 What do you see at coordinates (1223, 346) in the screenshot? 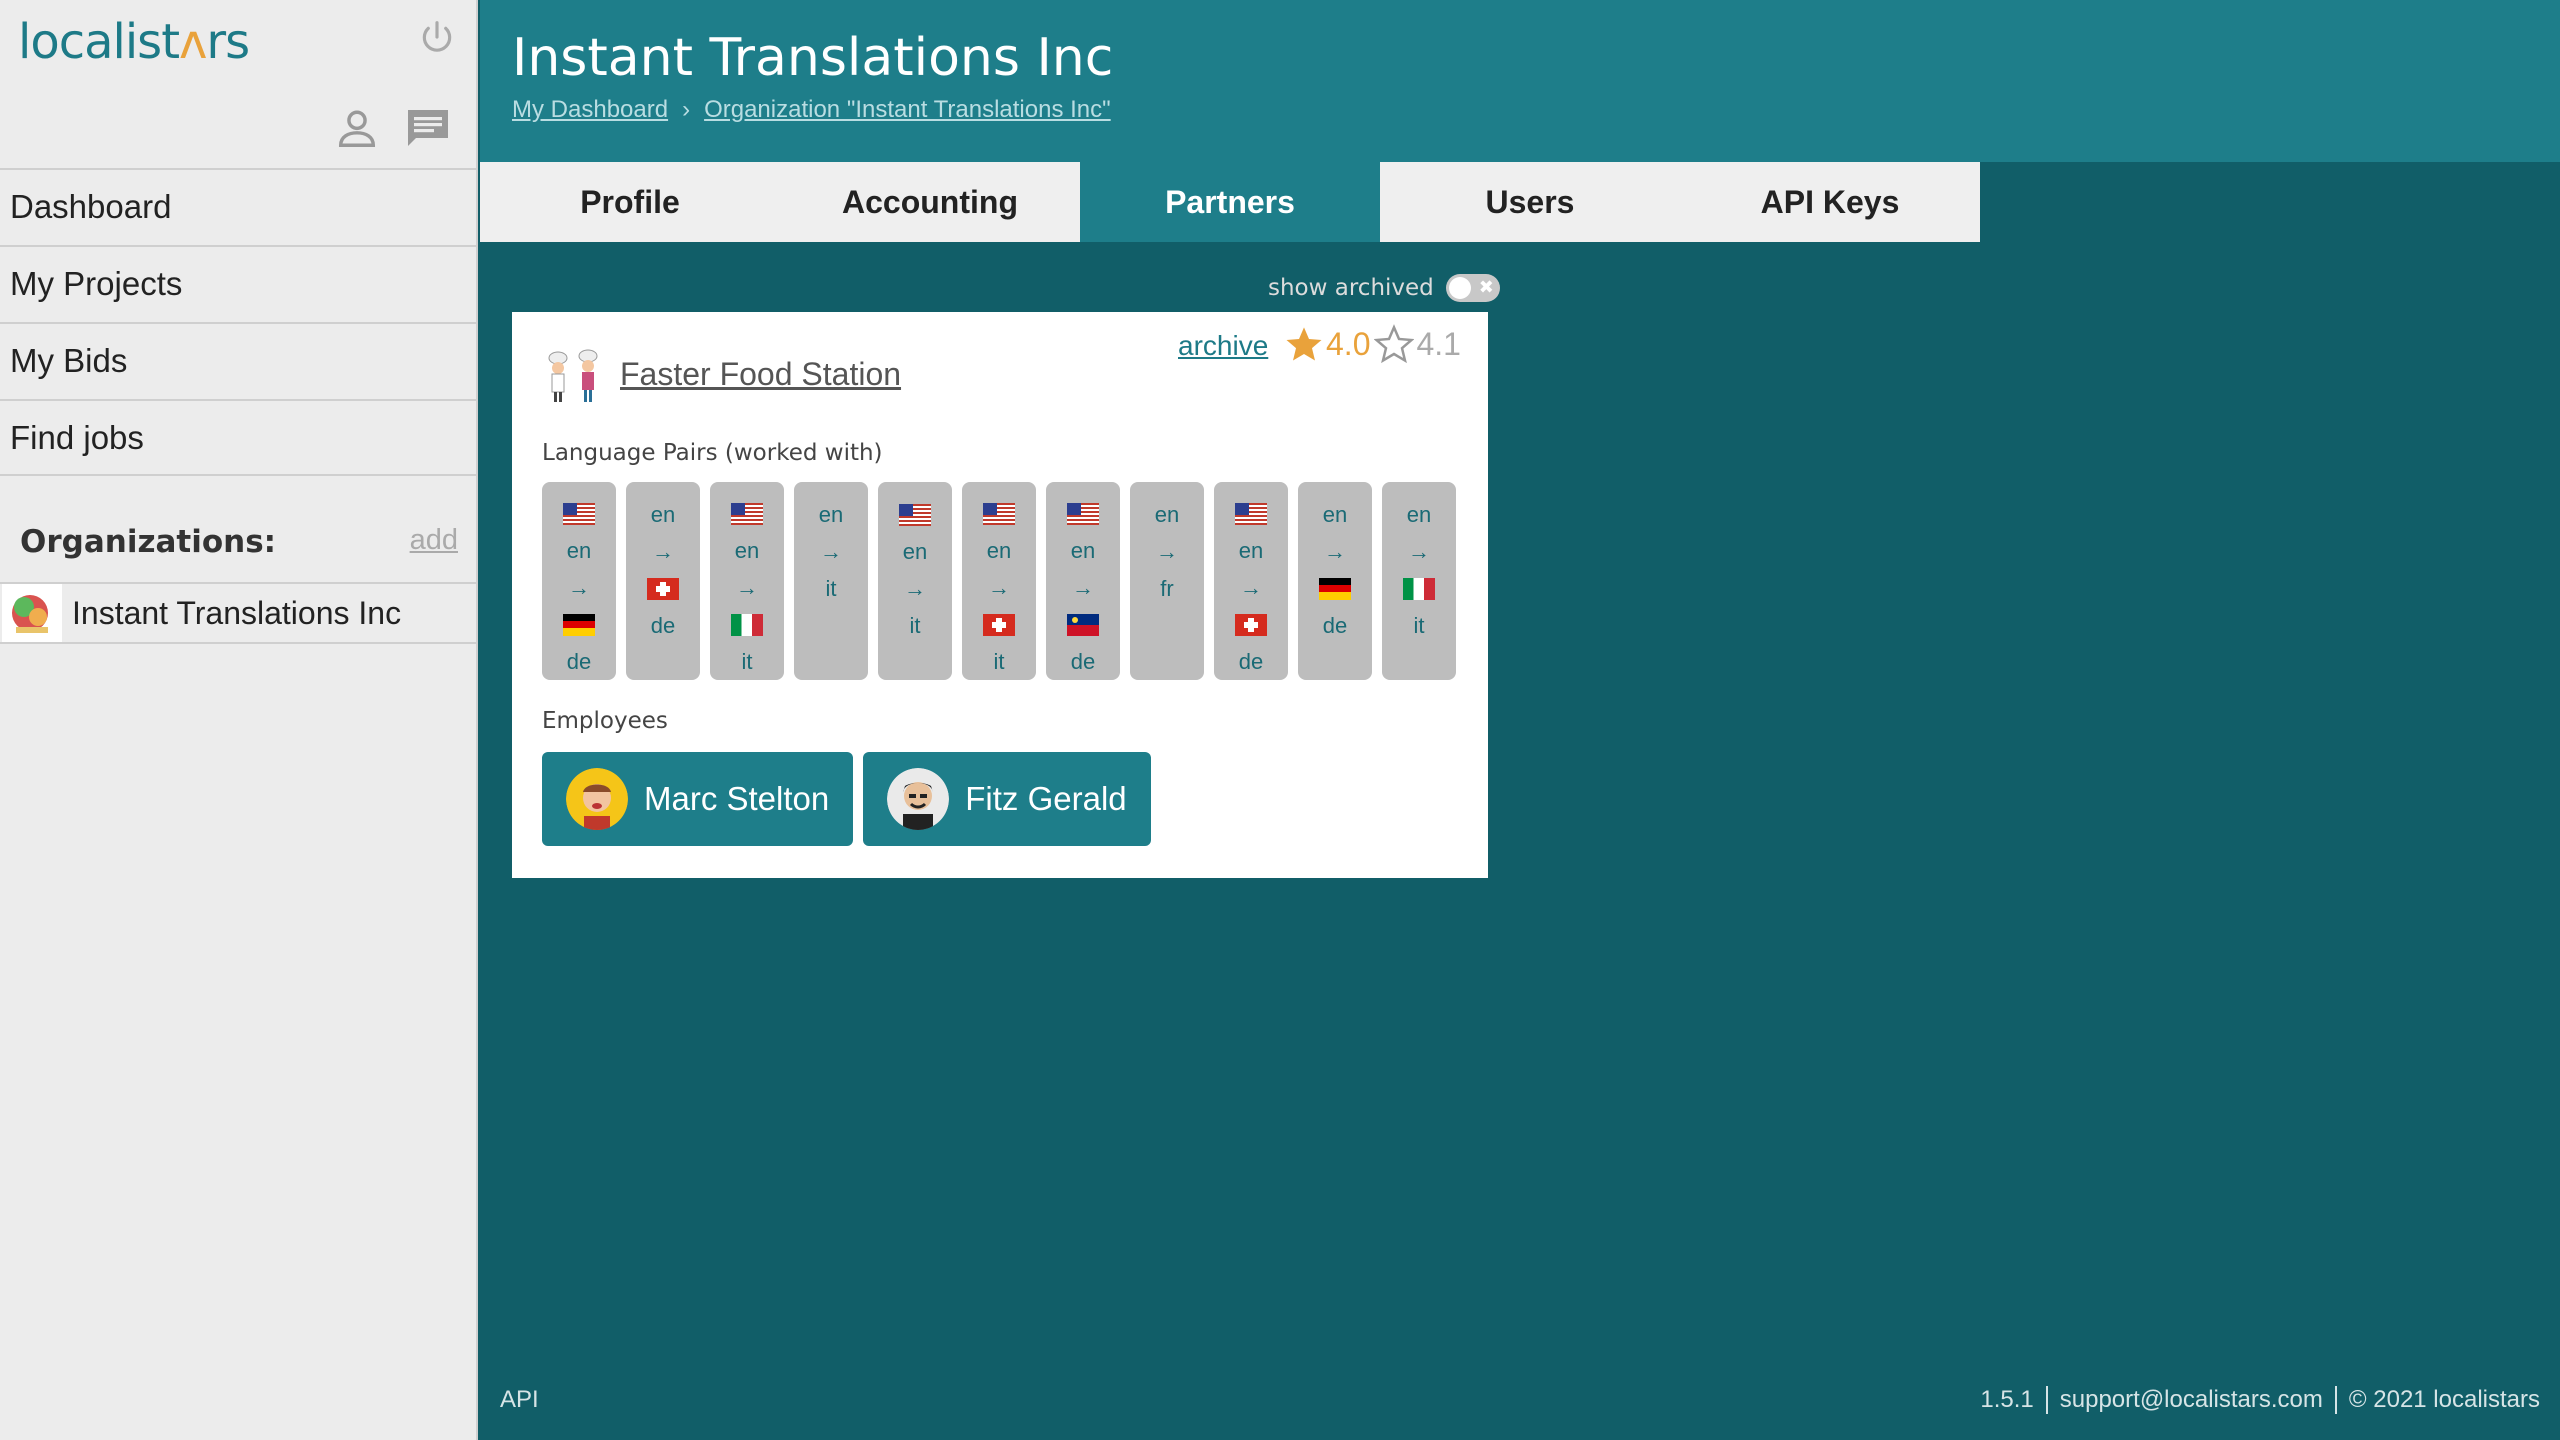
I see `archive-link: archive` at bounding box center [1223, 346].